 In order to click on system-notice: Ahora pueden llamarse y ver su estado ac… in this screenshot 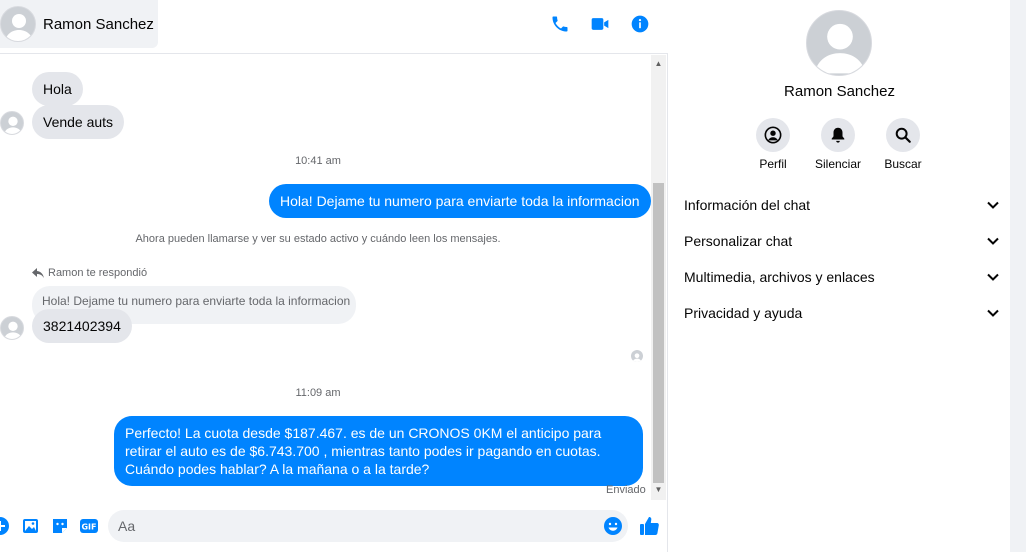, I will do `click(318, 239)`.